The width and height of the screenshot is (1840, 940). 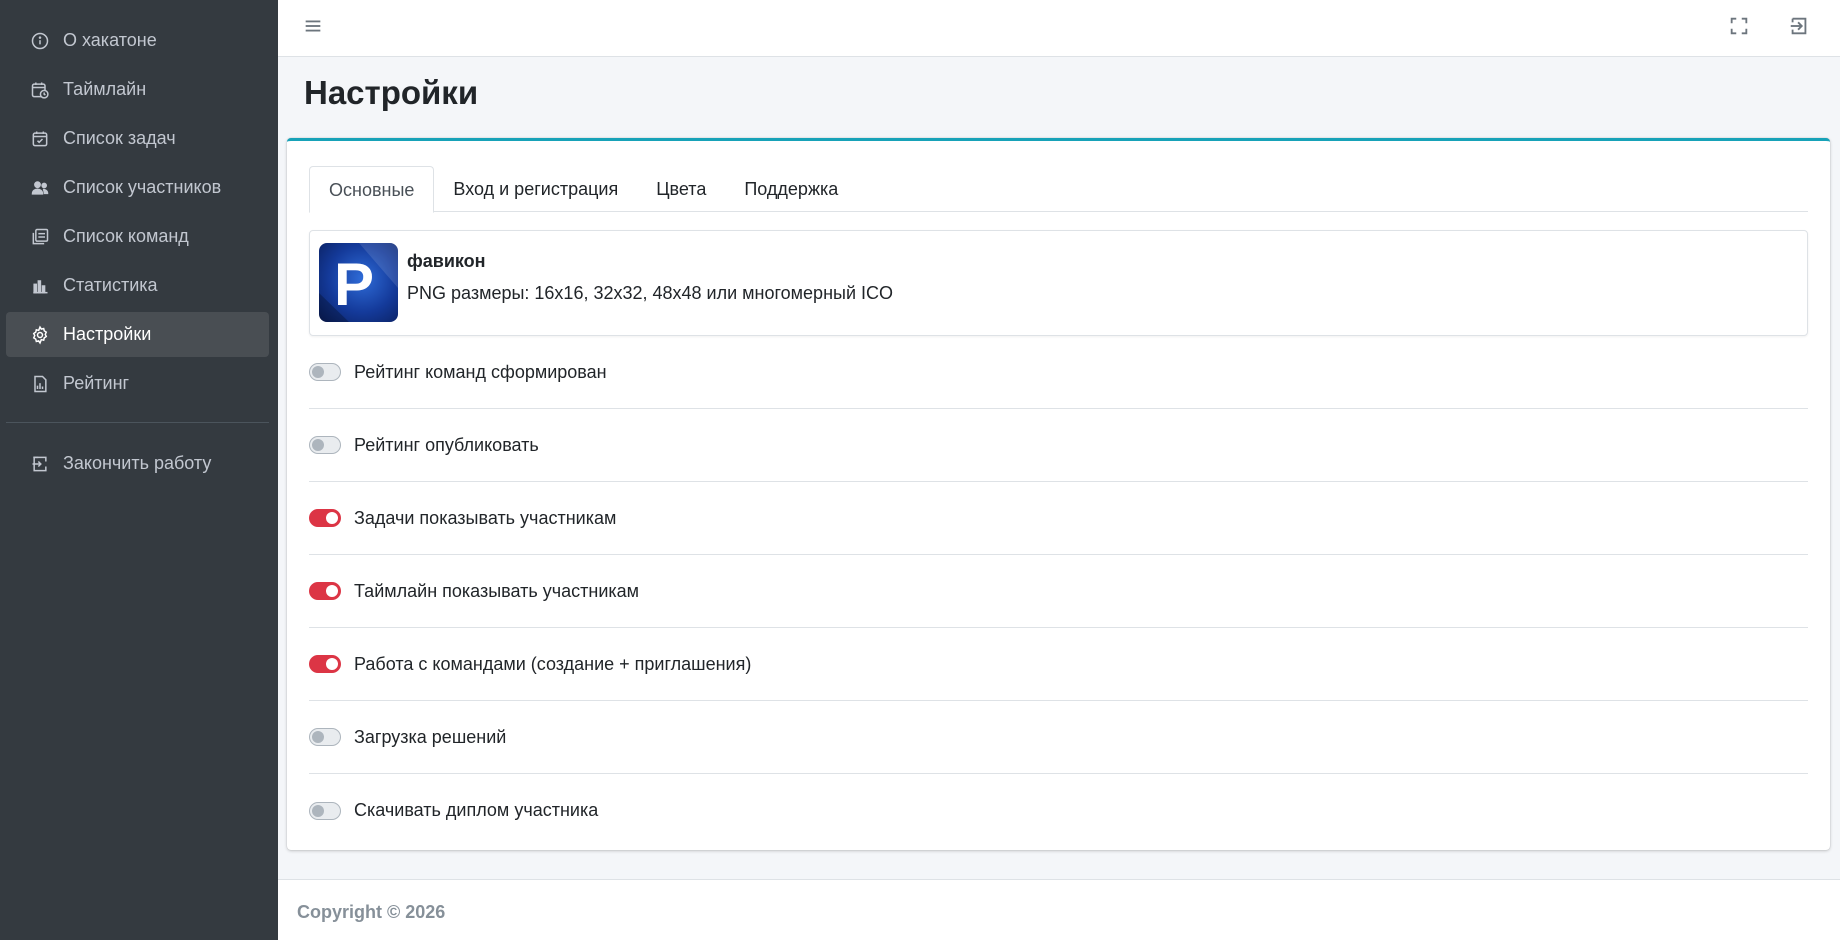 What do you see at coordinates (325, 372) in the screenshot?
I see `rating-formed-switch` at bounding box center [325, 372].